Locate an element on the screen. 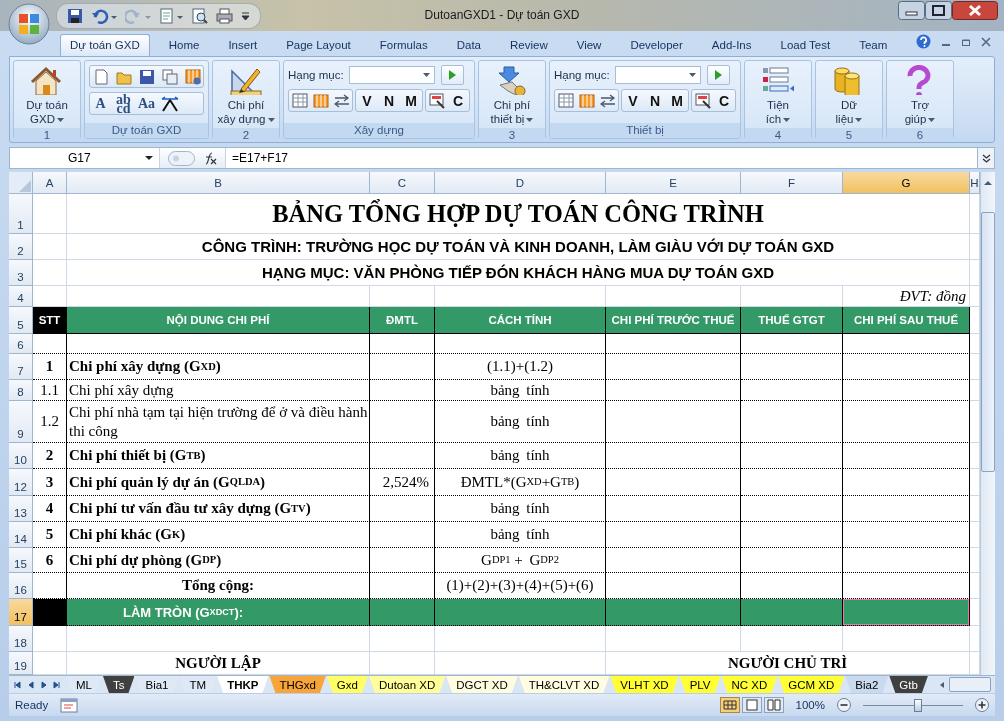 The width and height of the screenshot is (1004, 721). ribbon-tab: Load Test is located at coordinates (805, 45).